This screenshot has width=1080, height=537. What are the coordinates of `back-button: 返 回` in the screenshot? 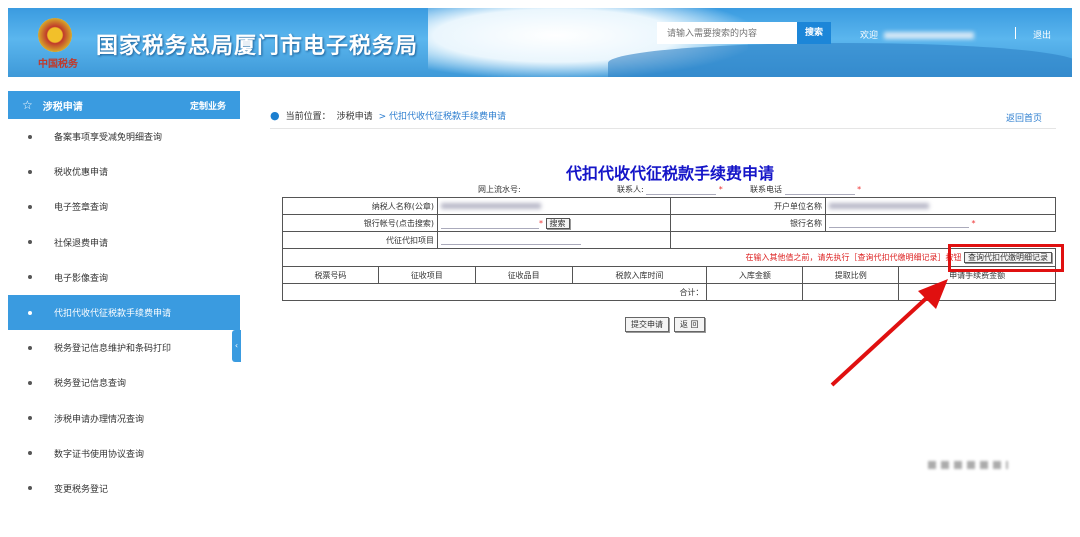 It's located at (689, 324).